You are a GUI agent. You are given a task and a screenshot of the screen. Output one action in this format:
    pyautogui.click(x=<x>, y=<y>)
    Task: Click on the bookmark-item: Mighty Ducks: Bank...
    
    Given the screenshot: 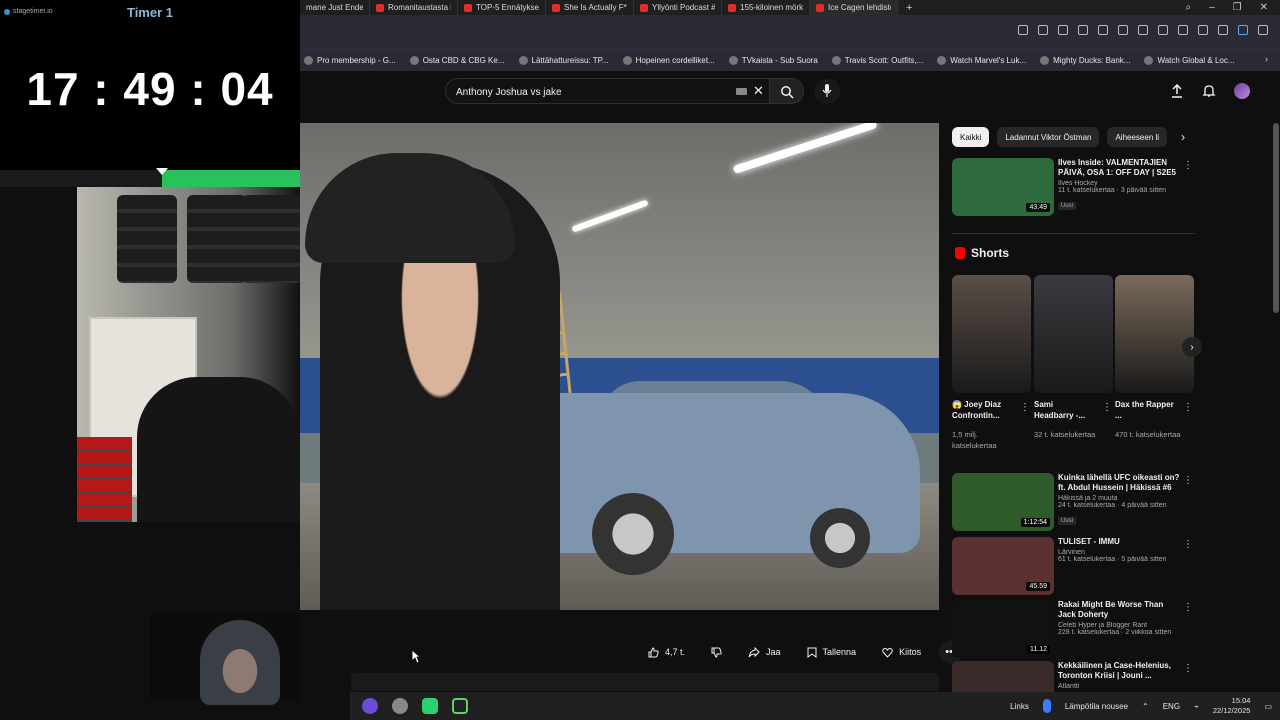 What is the action you would take?
    pyautogui.click(x=1085, y=60)
    